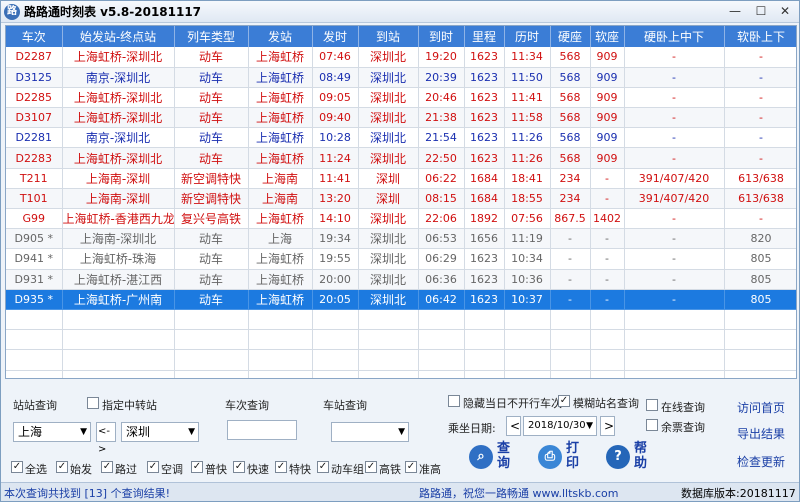  I want to click on table-cell: 动车, so click(211, 77).